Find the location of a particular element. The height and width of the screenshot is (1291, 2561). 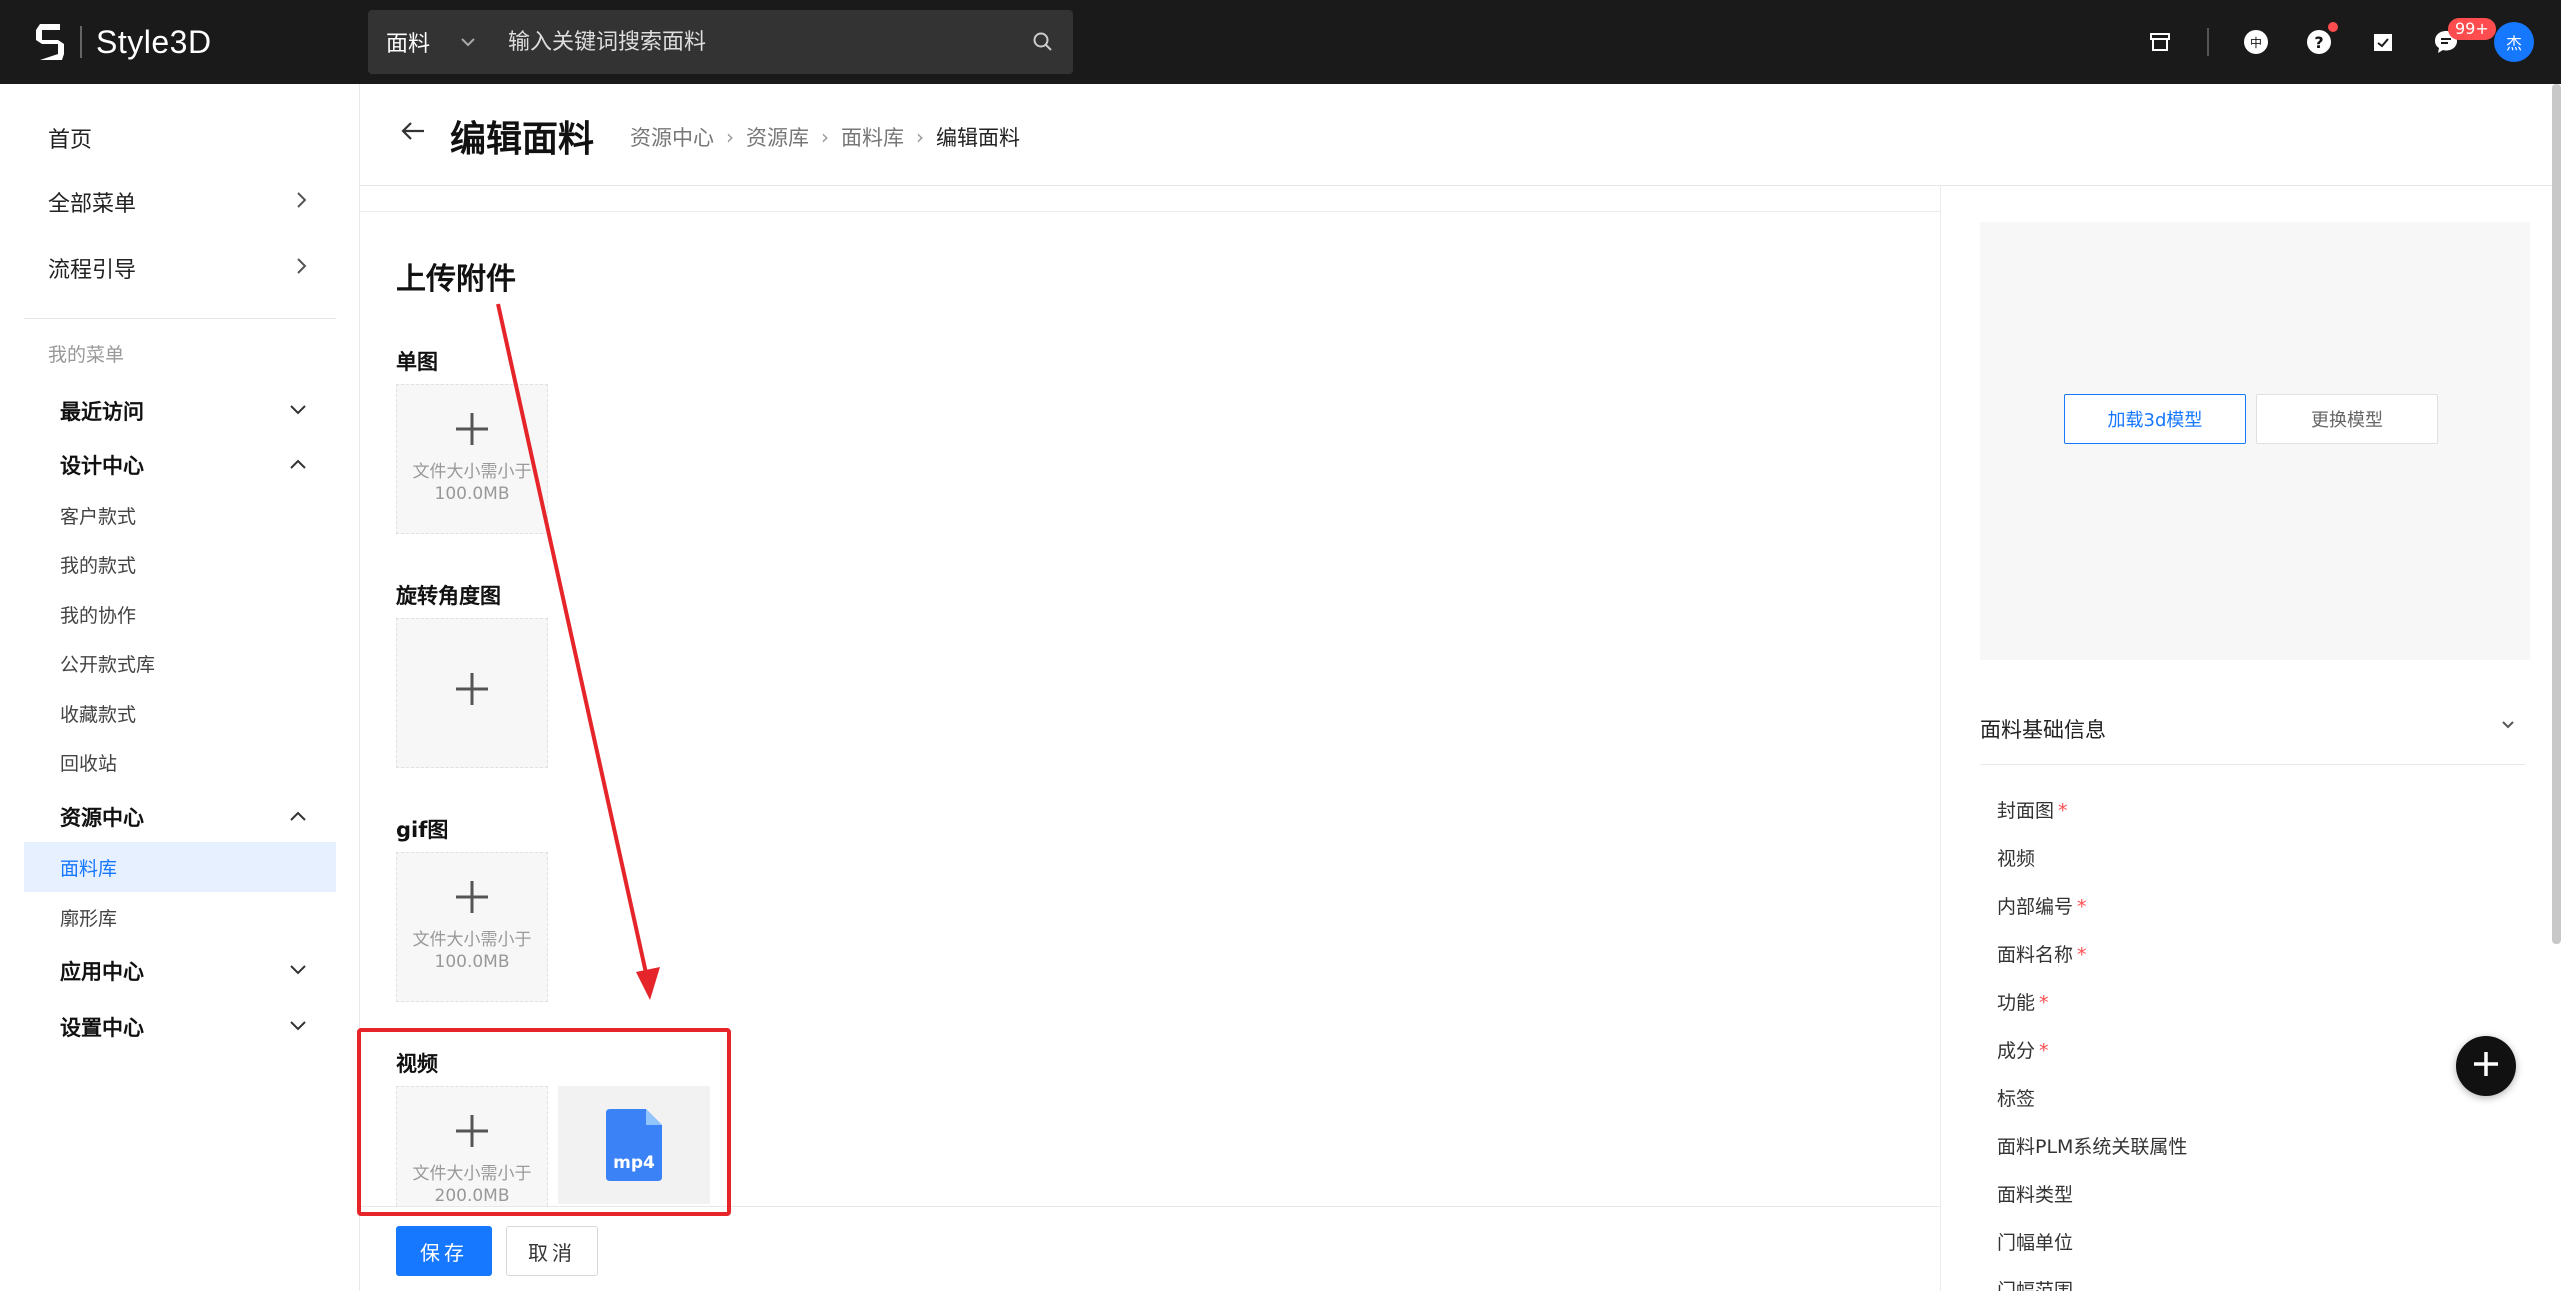

sidebar-item-favorites: 收藏款式 is located at coordinates (98, 713).